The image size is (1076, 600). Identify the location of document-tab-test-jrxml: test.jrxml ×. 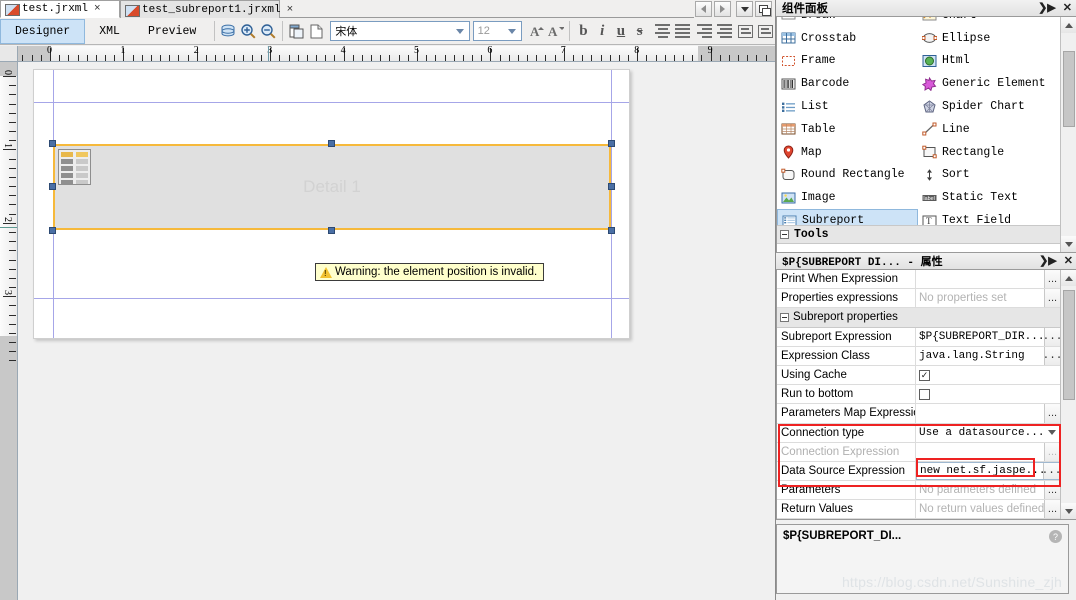
(60, 9).